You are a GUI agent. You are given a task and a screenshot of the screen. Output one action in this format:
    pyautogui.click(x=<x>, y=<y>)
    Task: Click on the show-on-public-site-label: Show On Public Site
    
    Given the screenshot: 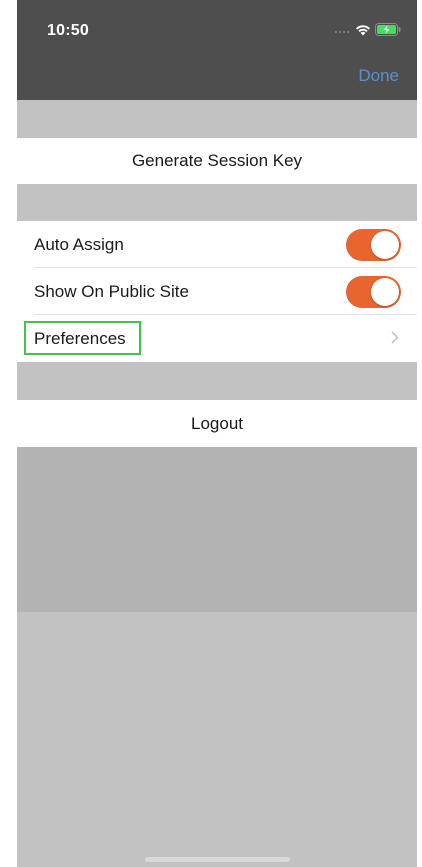 What is the action you would take?
    pyautogui.click(x=111, y=291)
    